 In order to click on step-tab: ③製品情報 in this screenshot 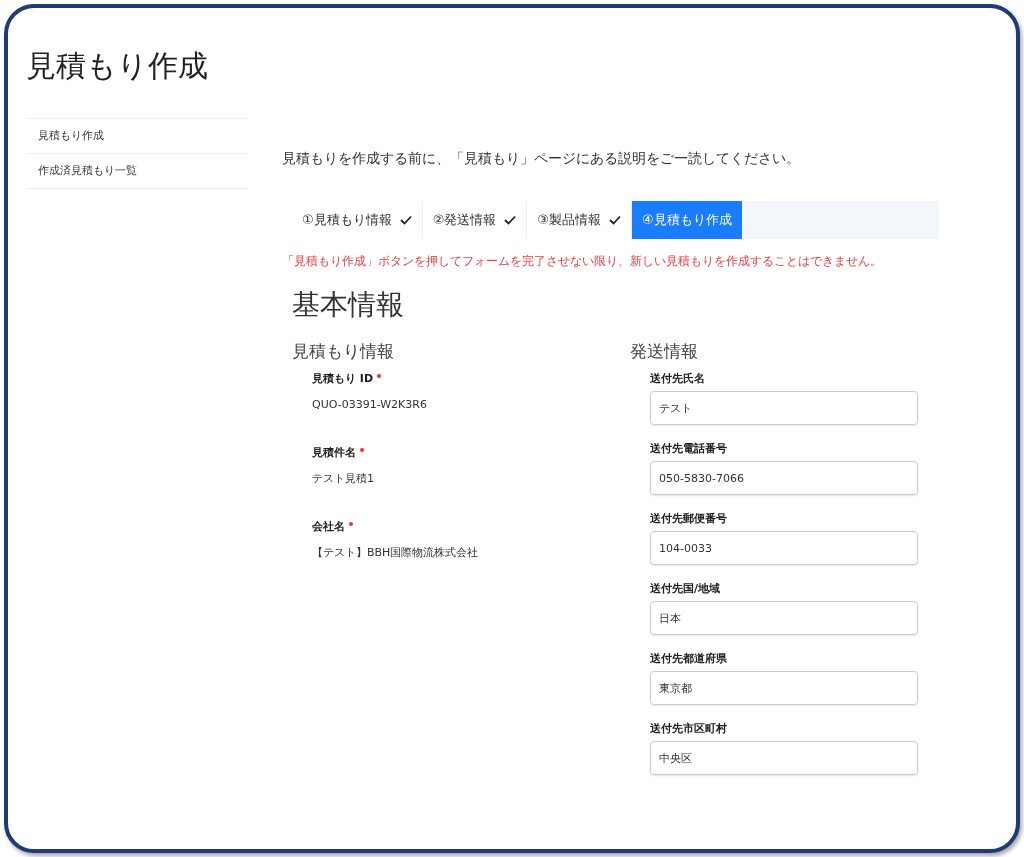, I will do `click(579, 220)`.